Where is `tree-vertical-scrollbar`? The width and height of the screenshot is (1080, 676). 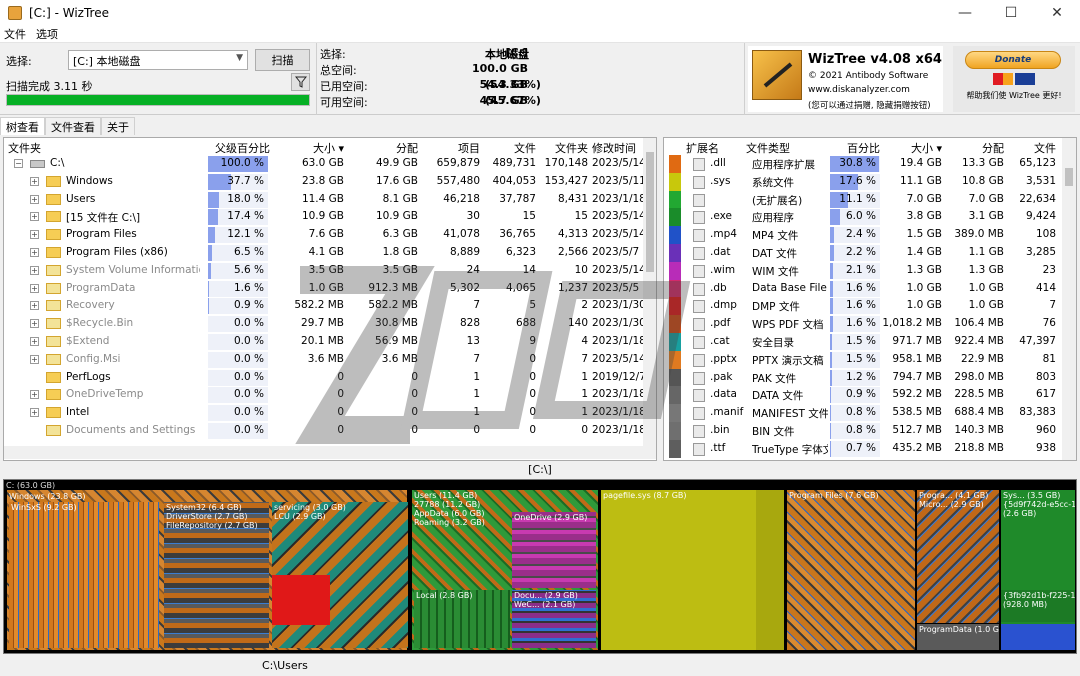
tree-vertical-scrollbar is located at coordinates (649, 292).